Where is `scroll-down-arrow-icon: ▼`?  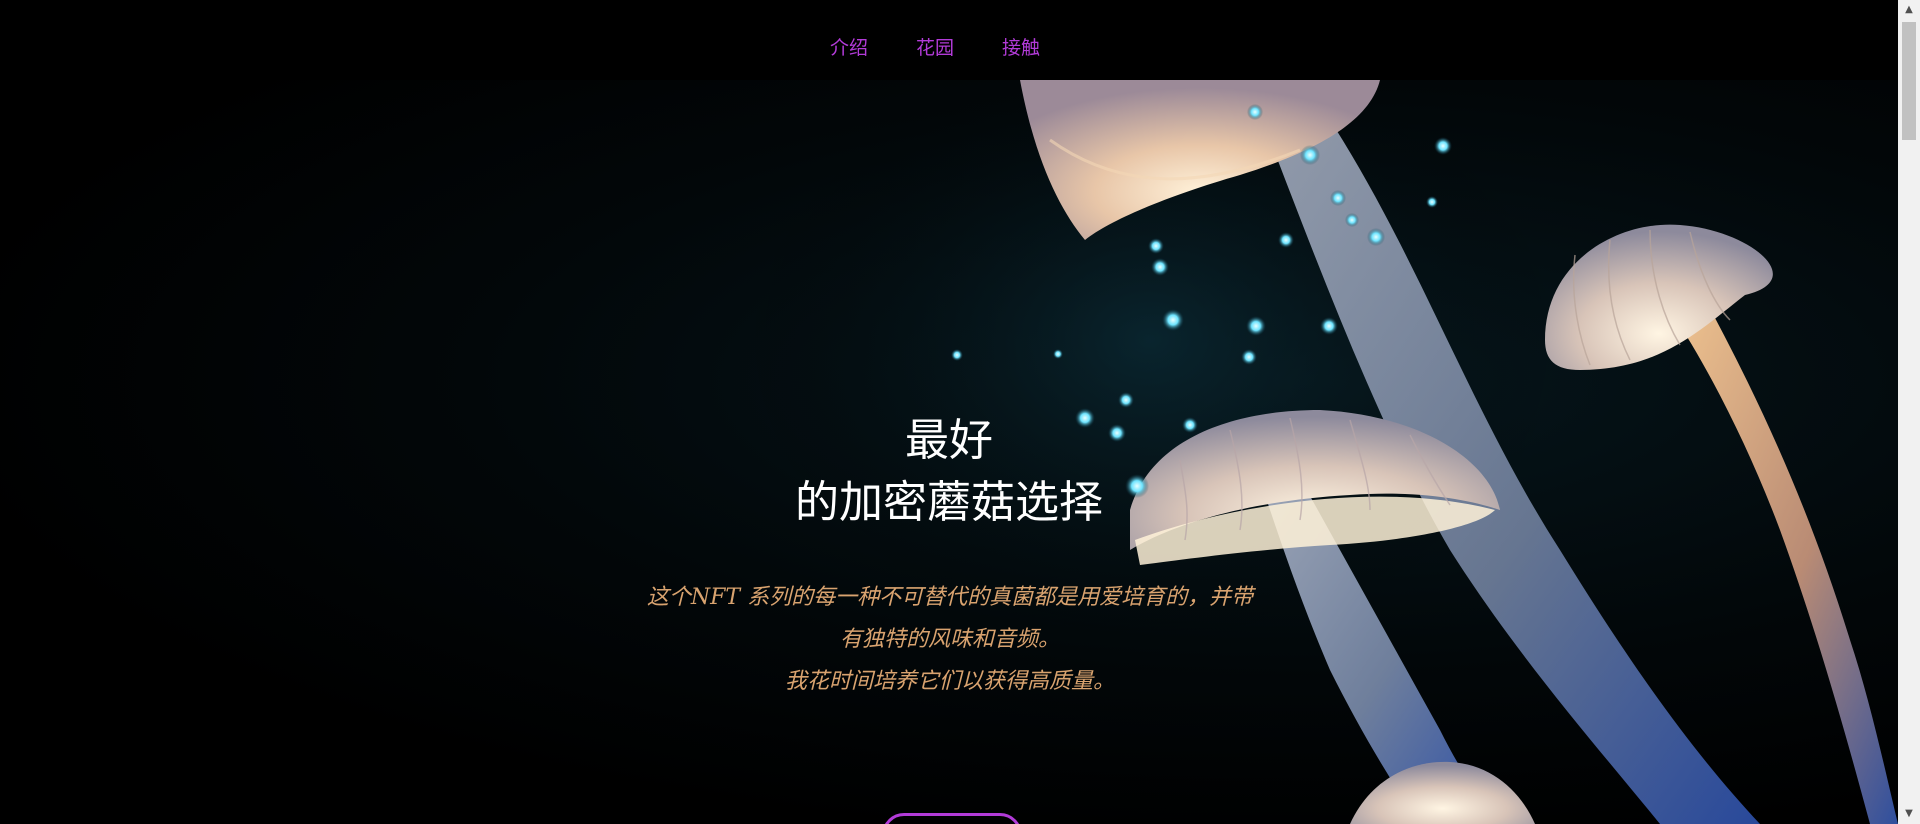
scroll-down-arrow-icon: ▼ is located at coordinates (1909, 814).